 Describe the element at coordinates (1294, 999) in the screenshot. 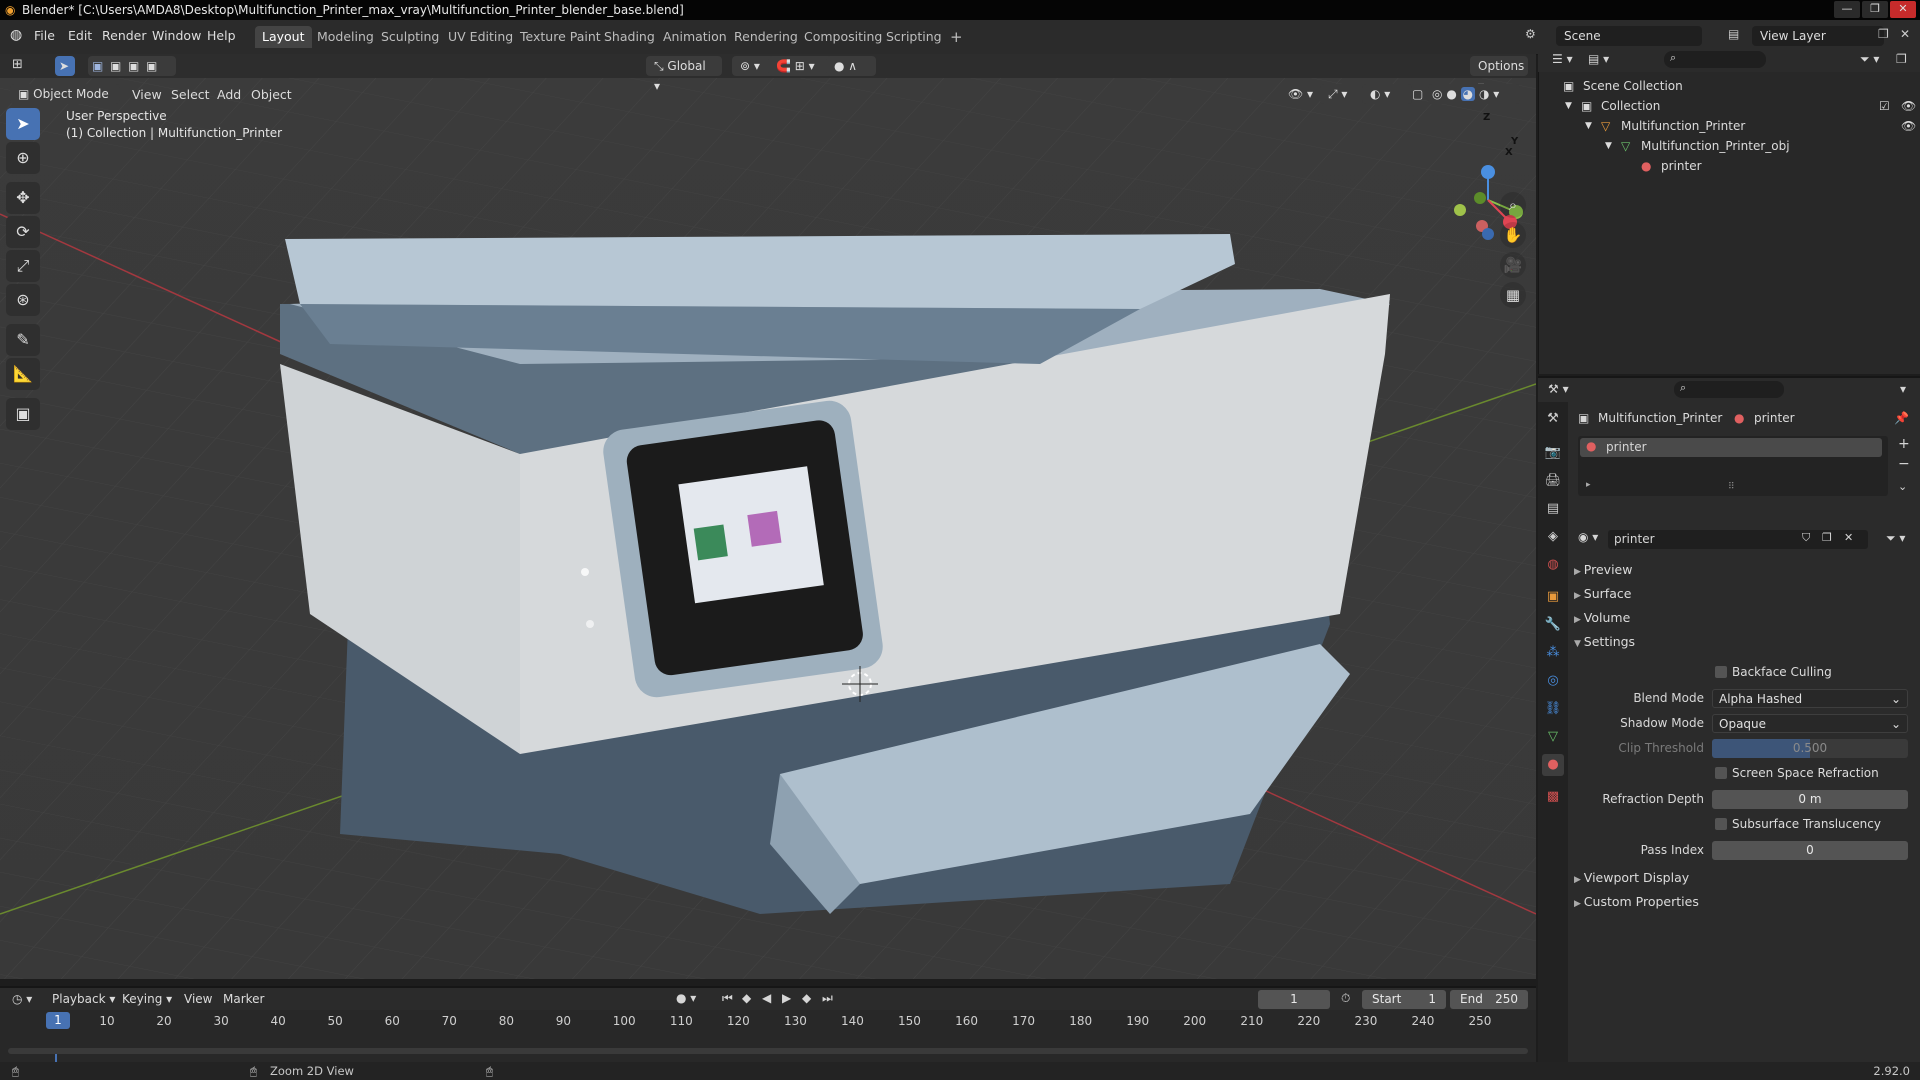

I see `current-frame-field: 1` at that location.